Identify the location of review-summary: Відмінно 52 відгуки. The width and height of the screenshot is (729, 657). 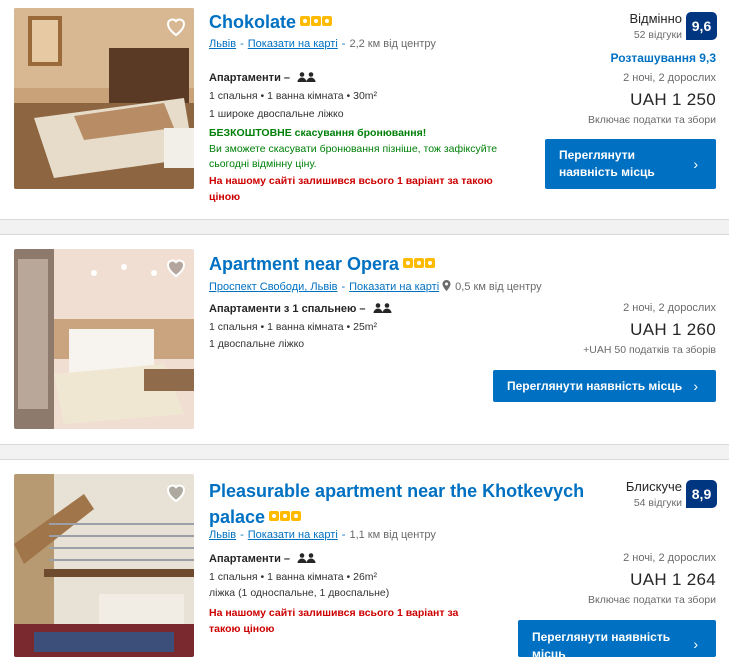
(655, 26).